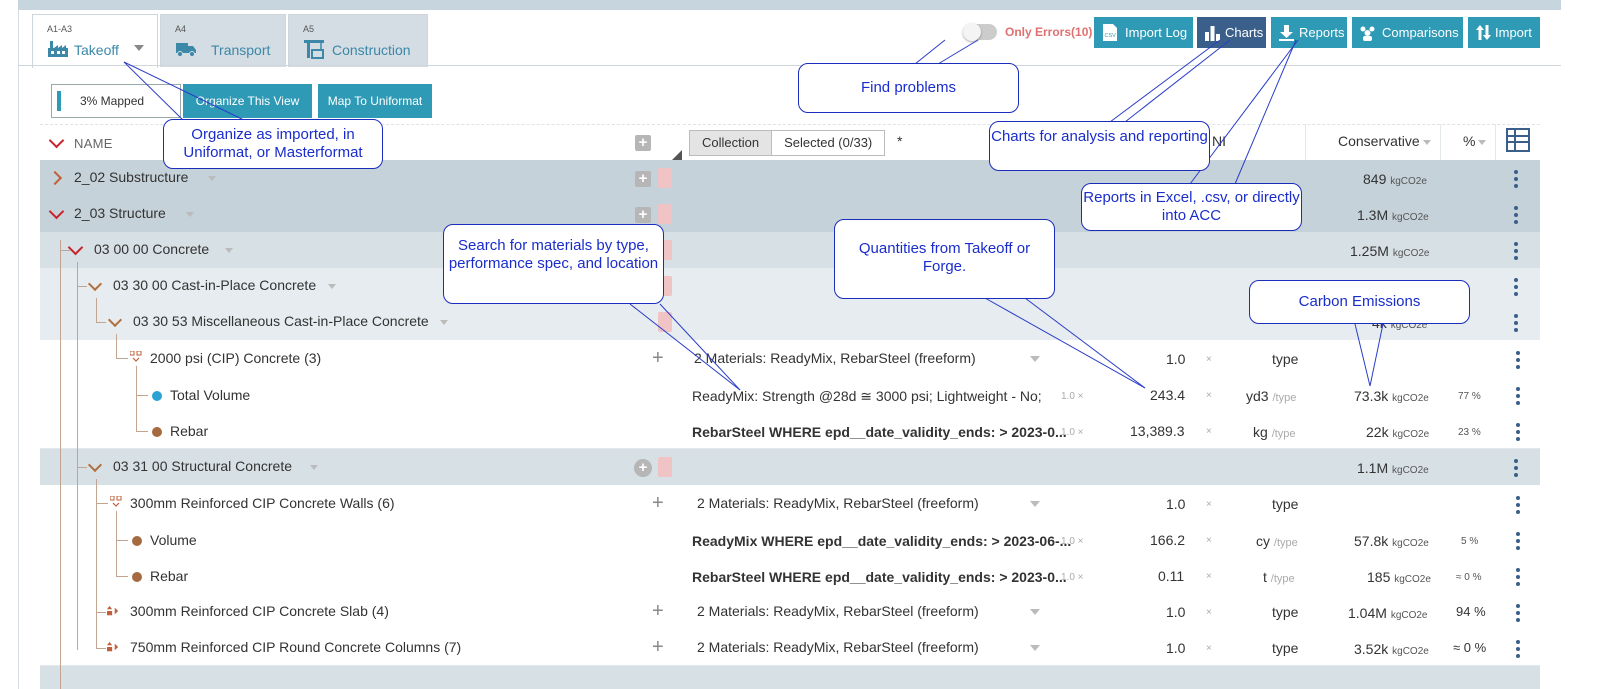 This screenshot has width=1603, height=689. Describe the element at coordinates (1274, 432) in the screenshot. I see `unit: kg /type` at that location.